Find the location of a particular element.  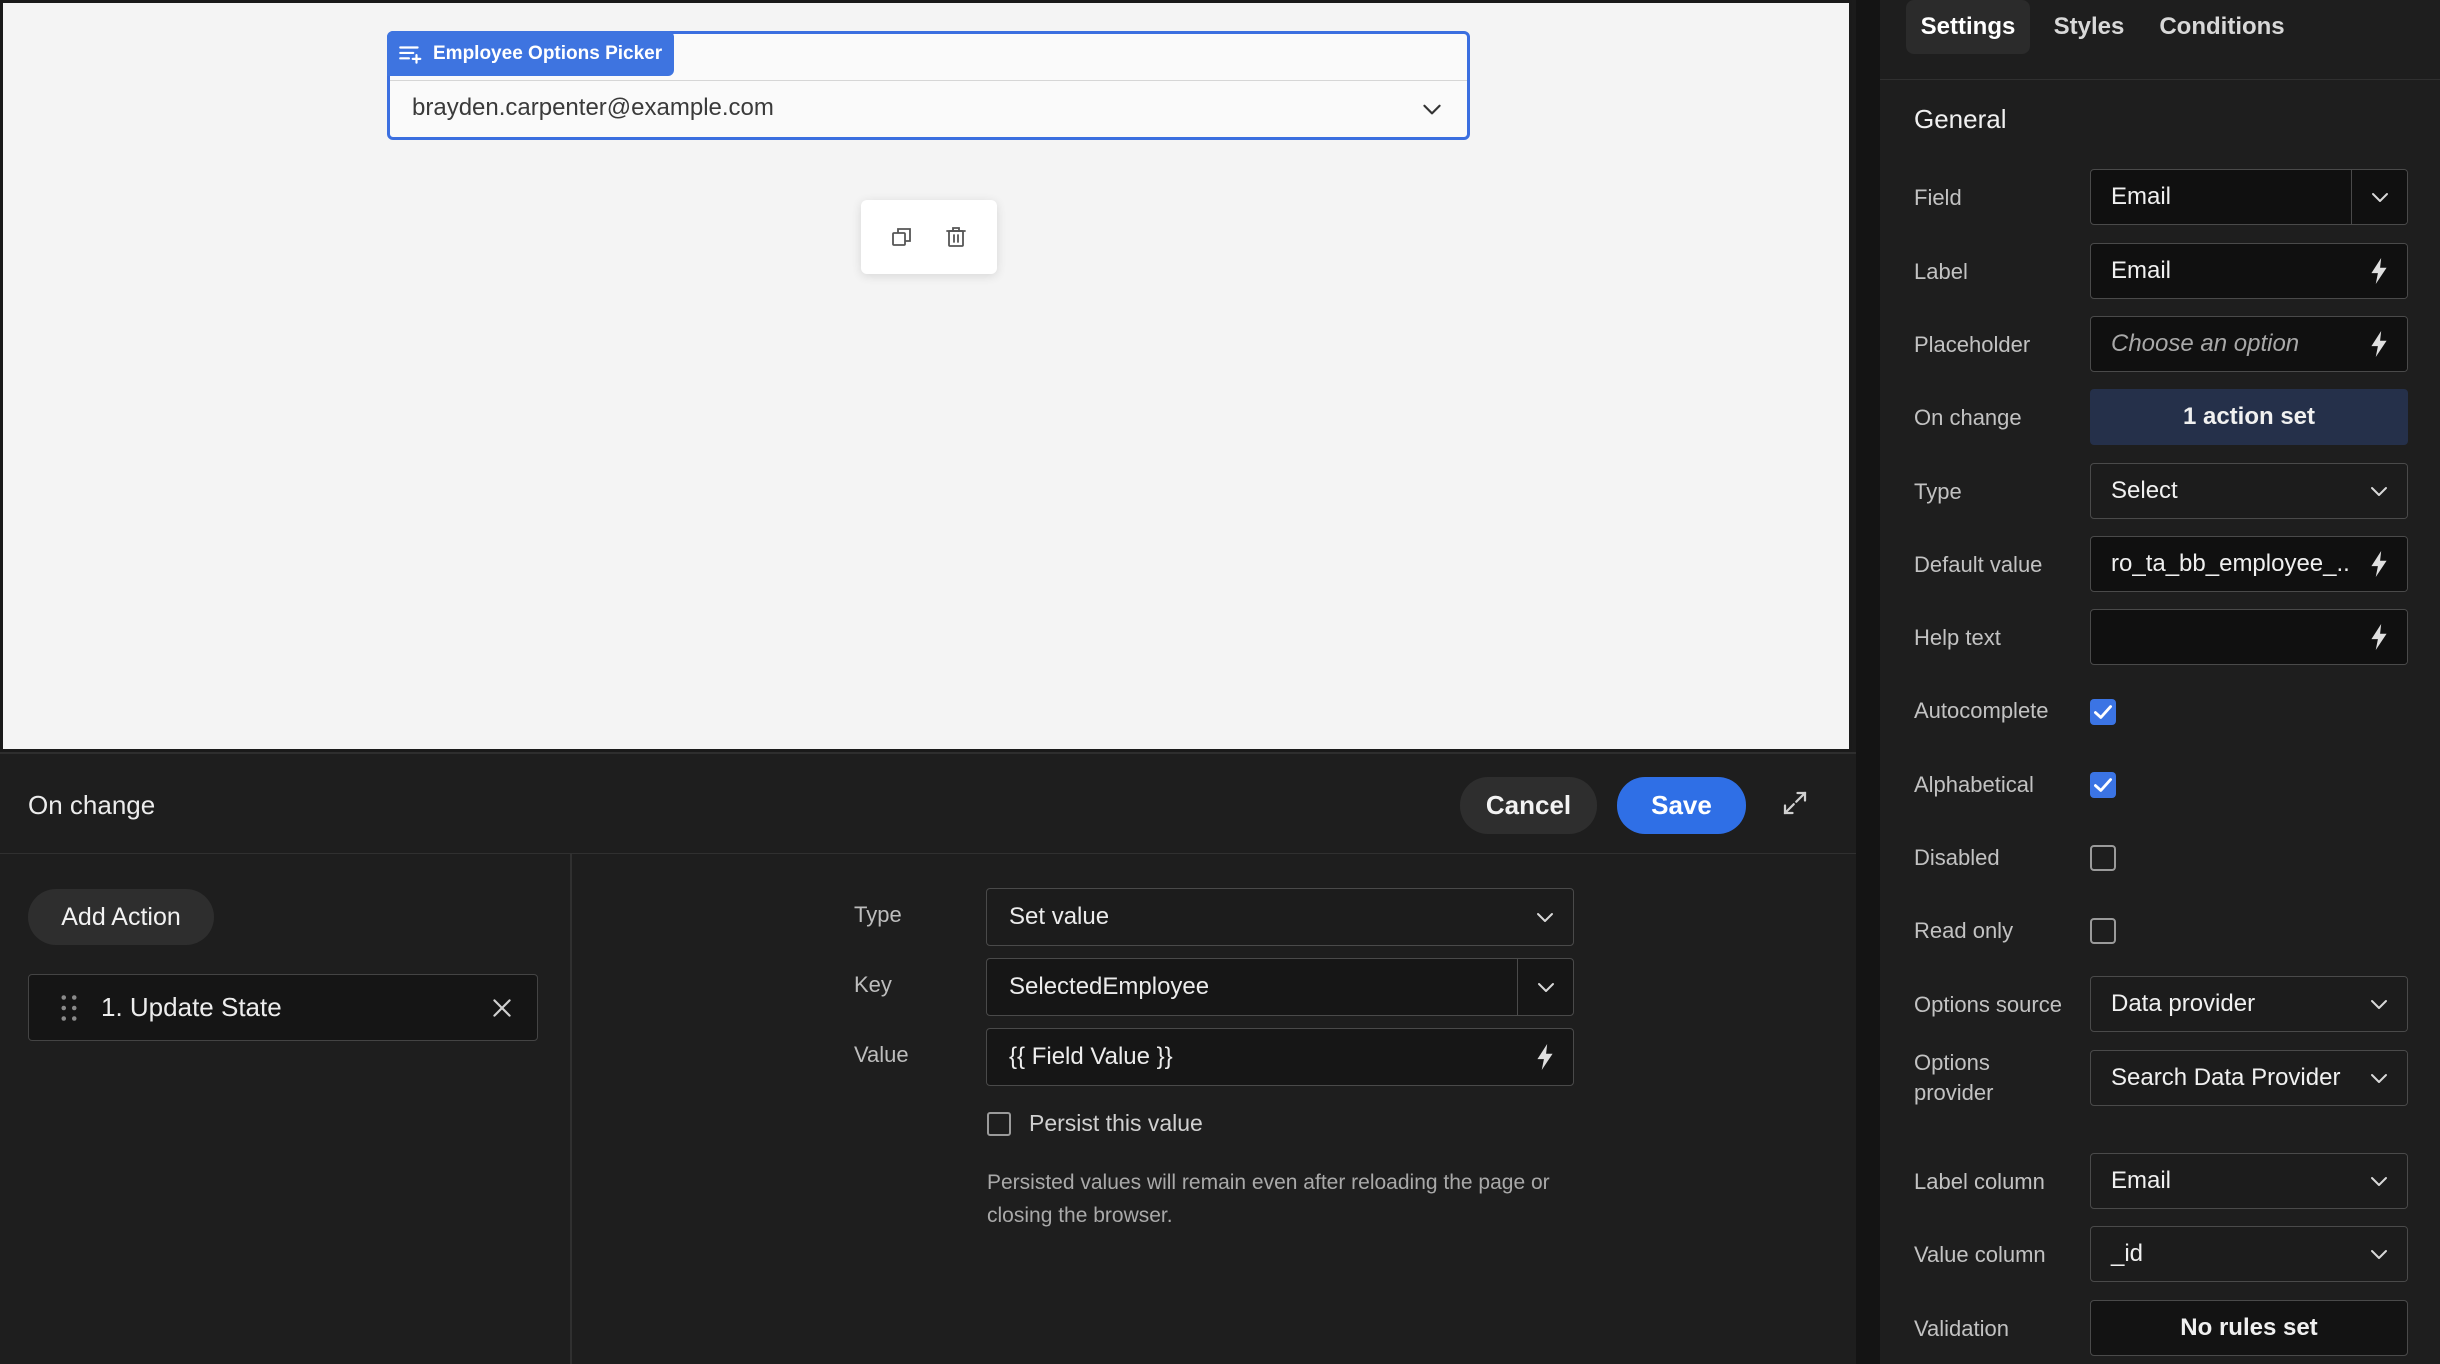

help-text-input is located at coordinates (2249, 637).